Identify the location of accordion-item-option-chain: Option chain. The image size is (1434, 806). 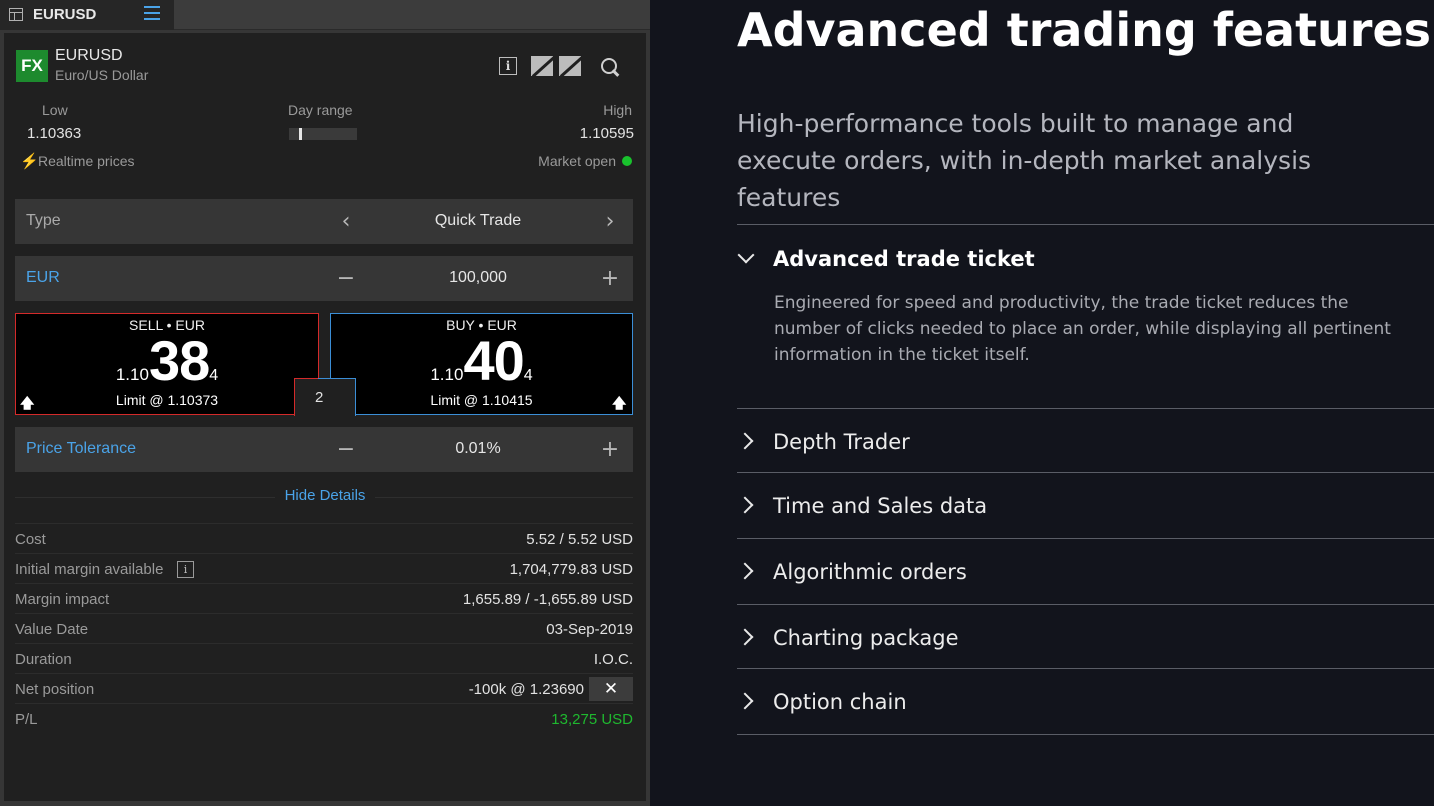
(1085, 705).